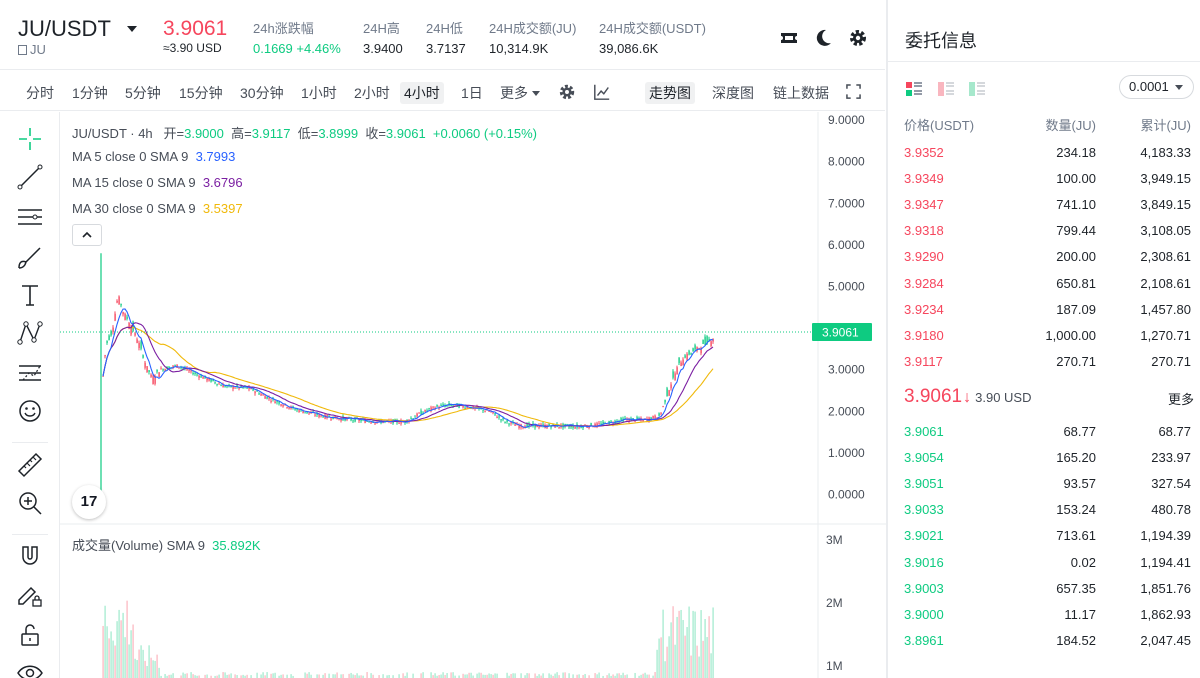 The width and height of the screenshot is (1200, 678). What do you see at coordinates (30, 217) in the screenshot?
I see `horizontal-lines-icon` at bounding box center [30, 217].